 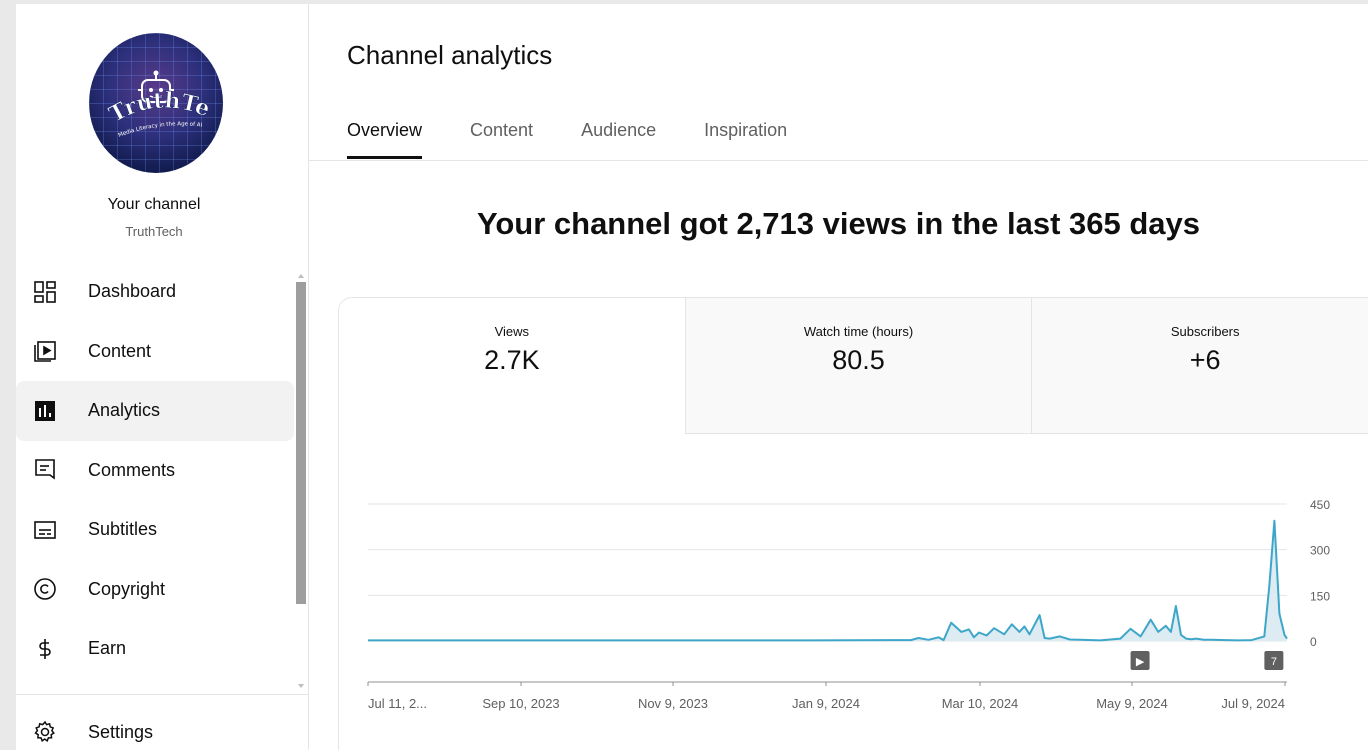 What do you see at coordinates (520, 703) in the screenshot?
I see `x-tick-label: Sep 10, 2023` at bounding box center [520, 703].